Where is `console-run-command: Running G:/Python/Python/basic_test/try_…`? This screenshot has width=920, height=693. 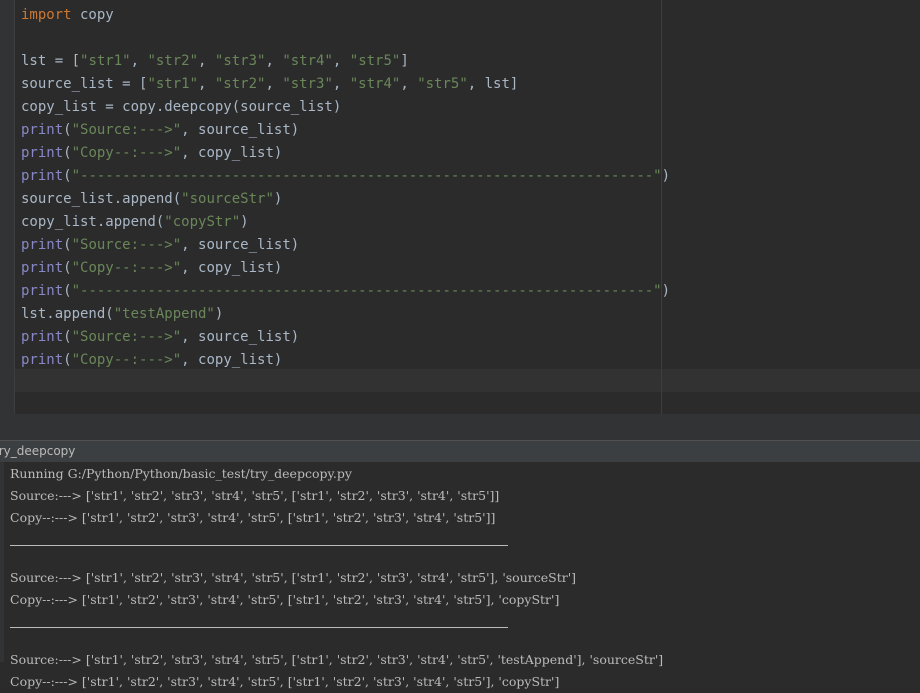
console-run-command: Running G:/Python/Python/basic_test/try_… is located at coordinates (181, 473).